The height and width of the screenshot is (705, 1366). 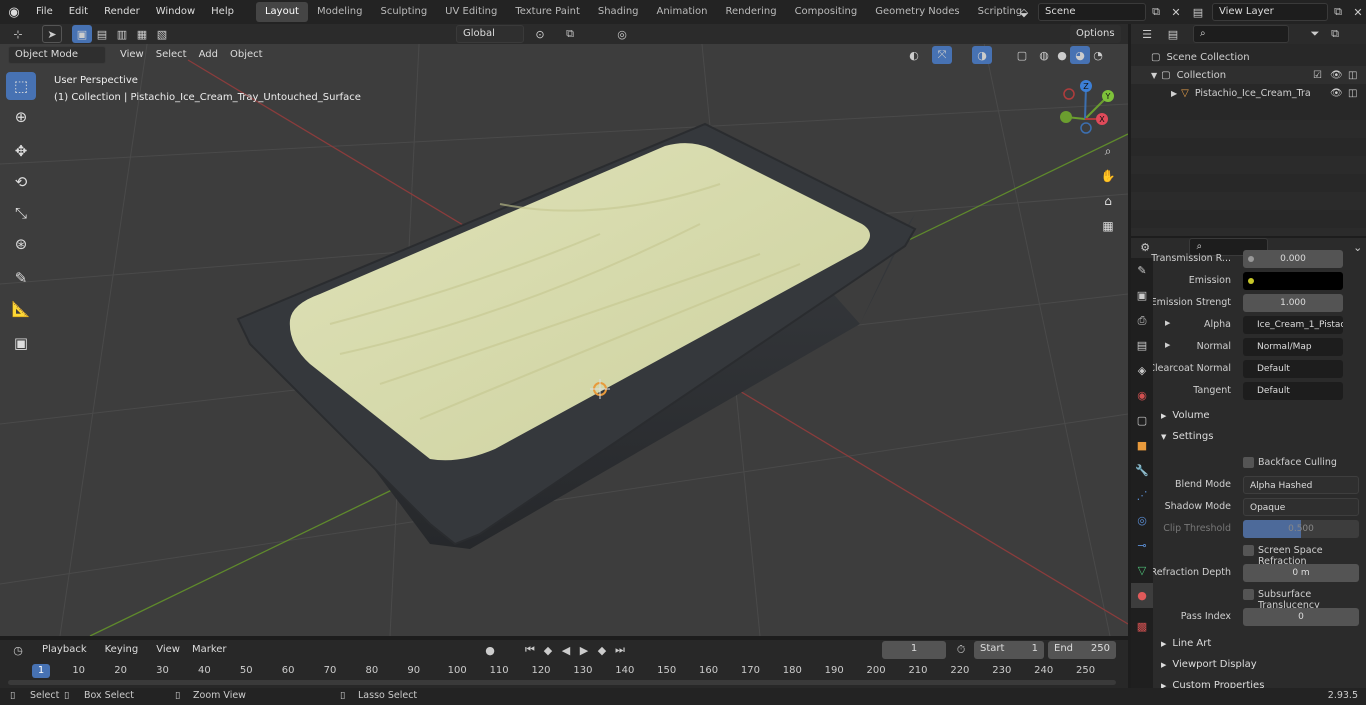 I want to click on tab-rendering: Rendering, so click(x=750, y=12).